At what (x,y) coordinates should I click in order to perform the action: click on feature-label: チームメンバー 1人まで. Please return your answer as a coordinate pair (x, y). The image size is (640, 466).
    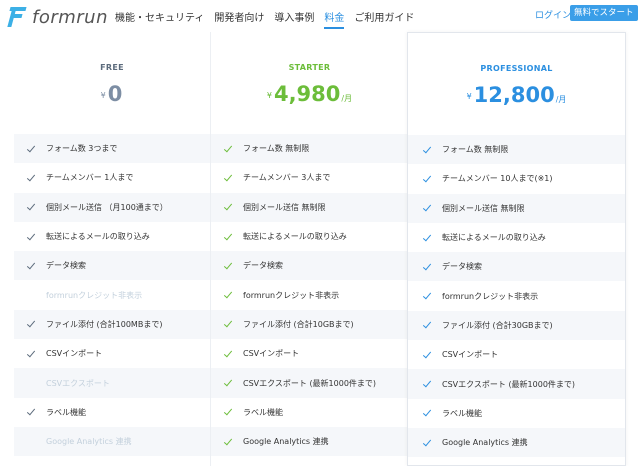
    Looking at the image, I should click on (90, 178).